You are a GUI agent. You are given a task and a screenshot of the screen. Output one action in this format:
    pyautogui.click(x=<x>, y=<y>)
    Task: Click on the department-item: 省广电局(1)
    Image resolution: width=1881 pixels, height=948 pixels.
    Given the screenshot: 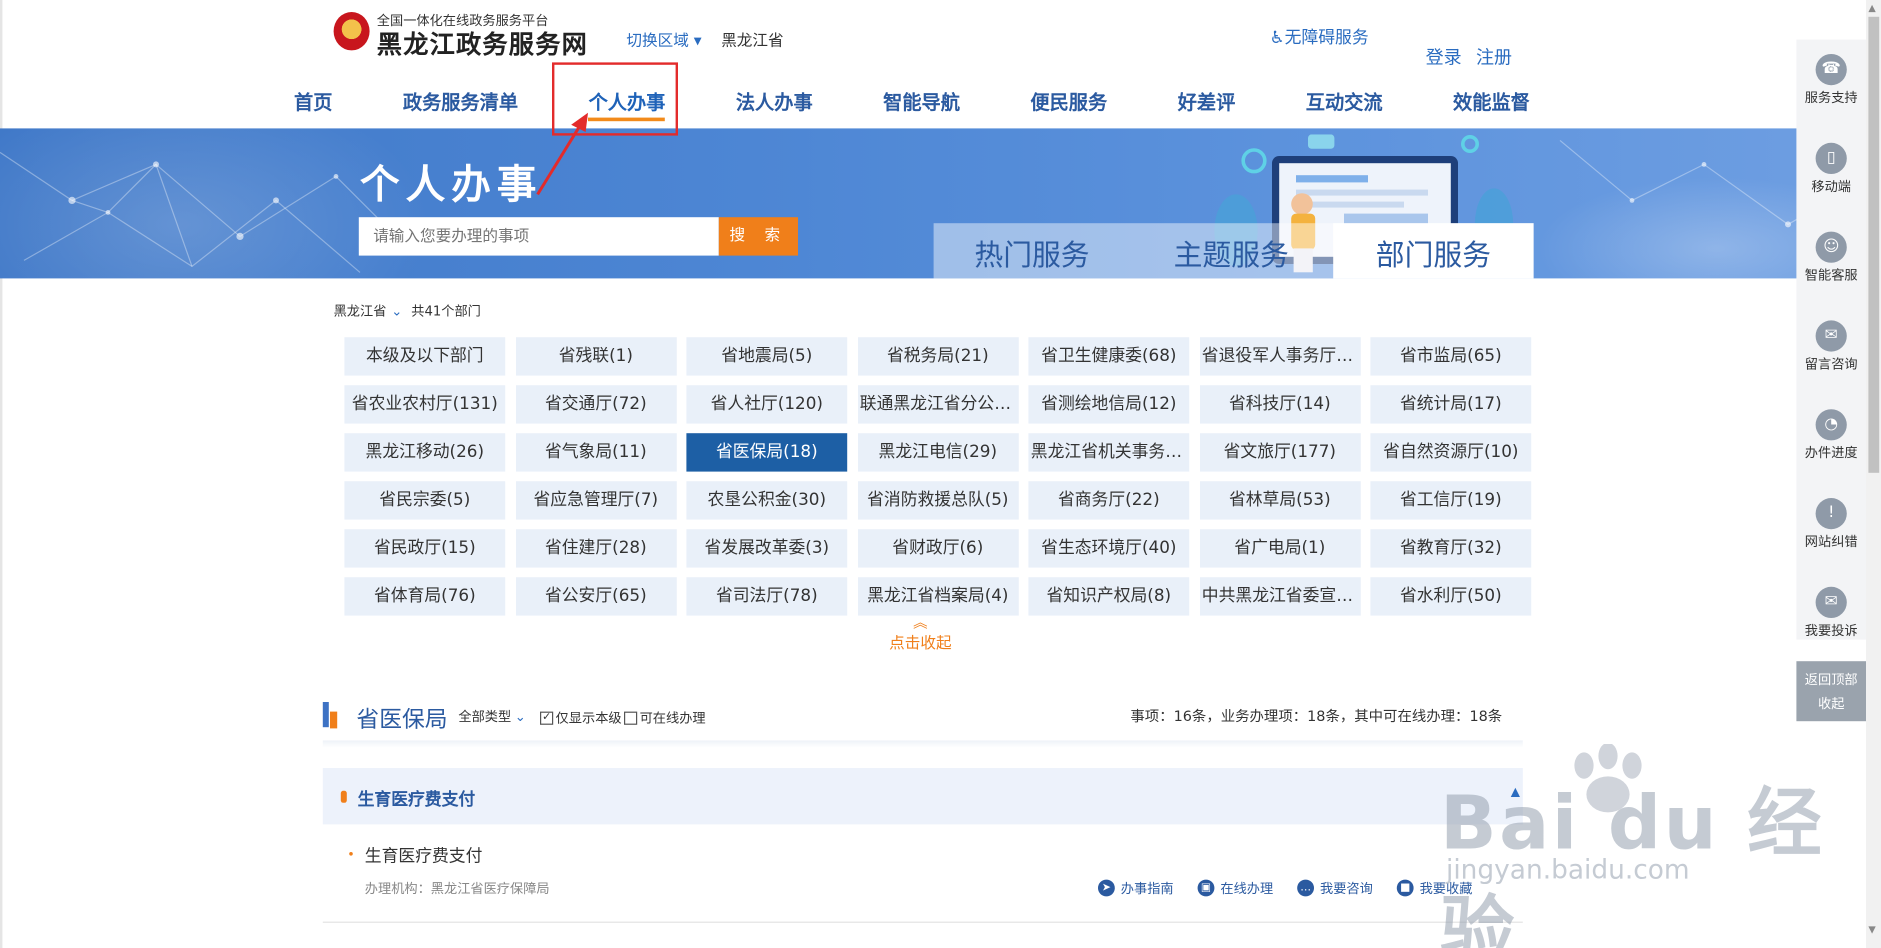 What is the action you would take?
    pyautogui.click(x=1280, y=548)
    